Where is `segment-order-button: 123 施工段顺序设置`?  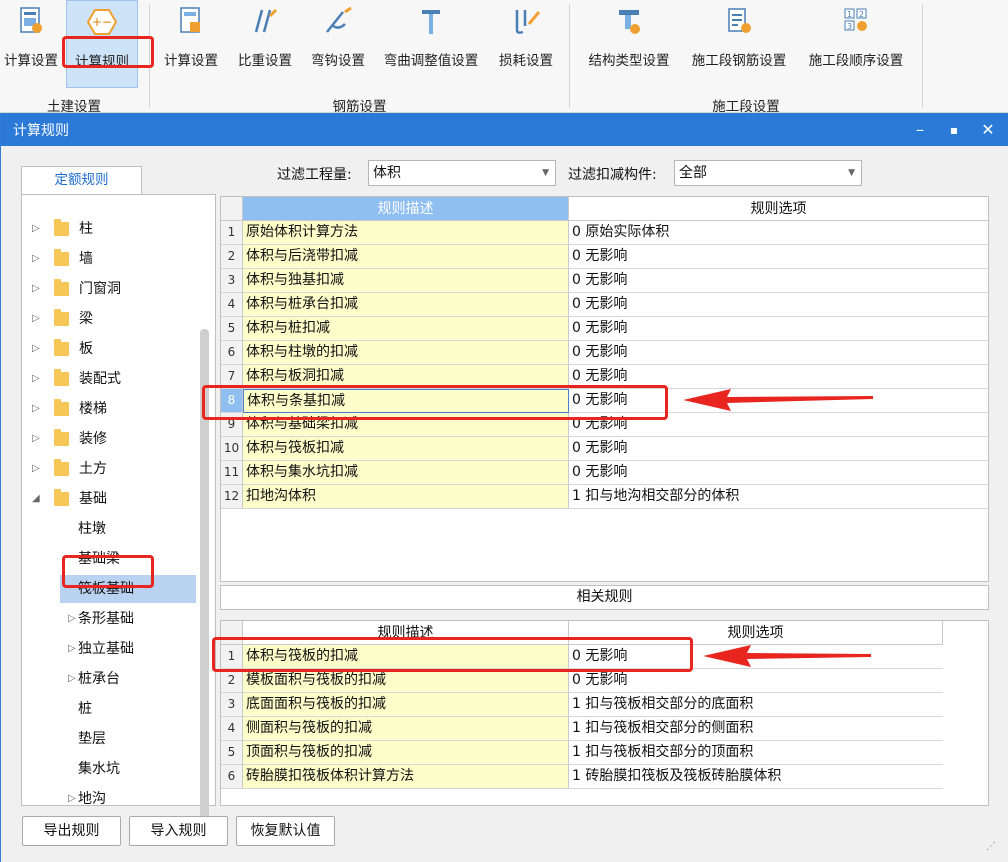 segment-order-button: 123 施工段顺序设置 is located at coordinates (856, 45).